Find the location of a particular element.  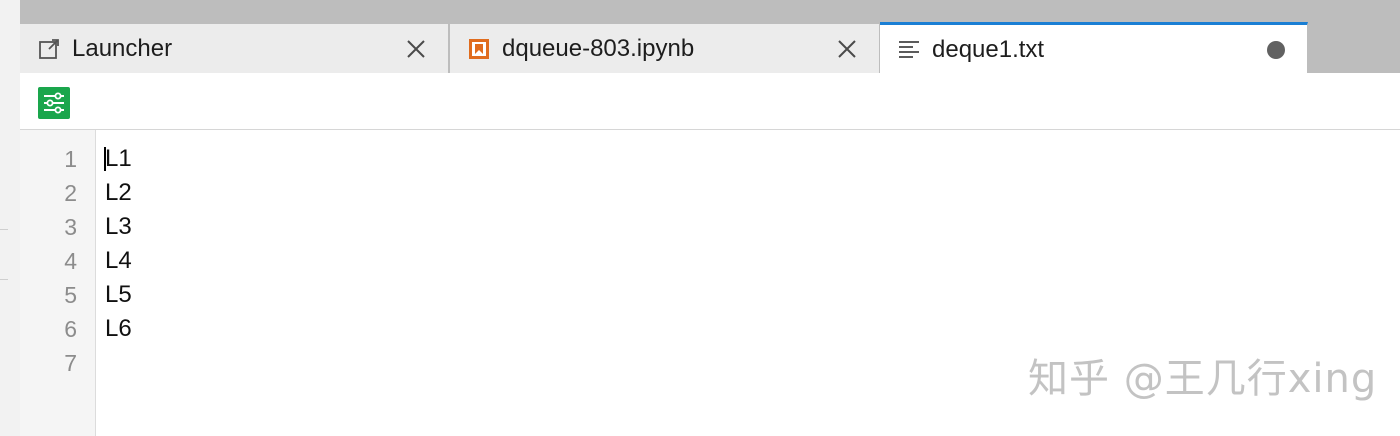

tab-bar: Launcher dqueue-803.ipynb deque1.txt is located at coordinates (710, 42).